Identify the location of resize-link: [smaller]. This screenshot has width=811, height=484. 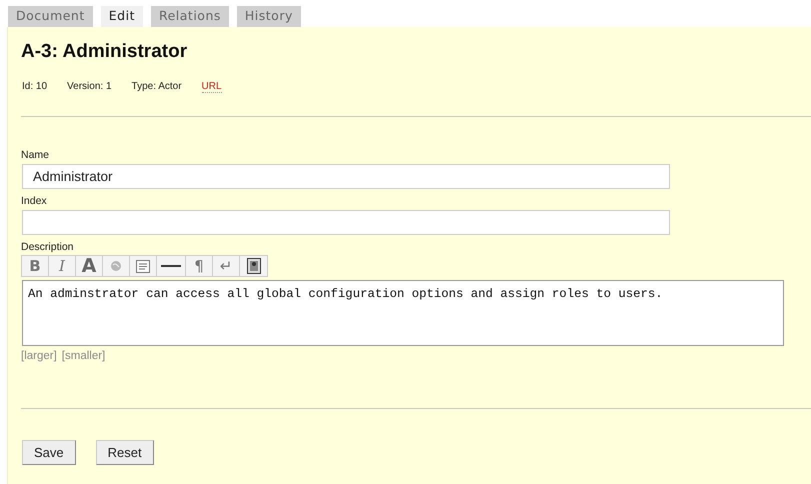
(84, 356).